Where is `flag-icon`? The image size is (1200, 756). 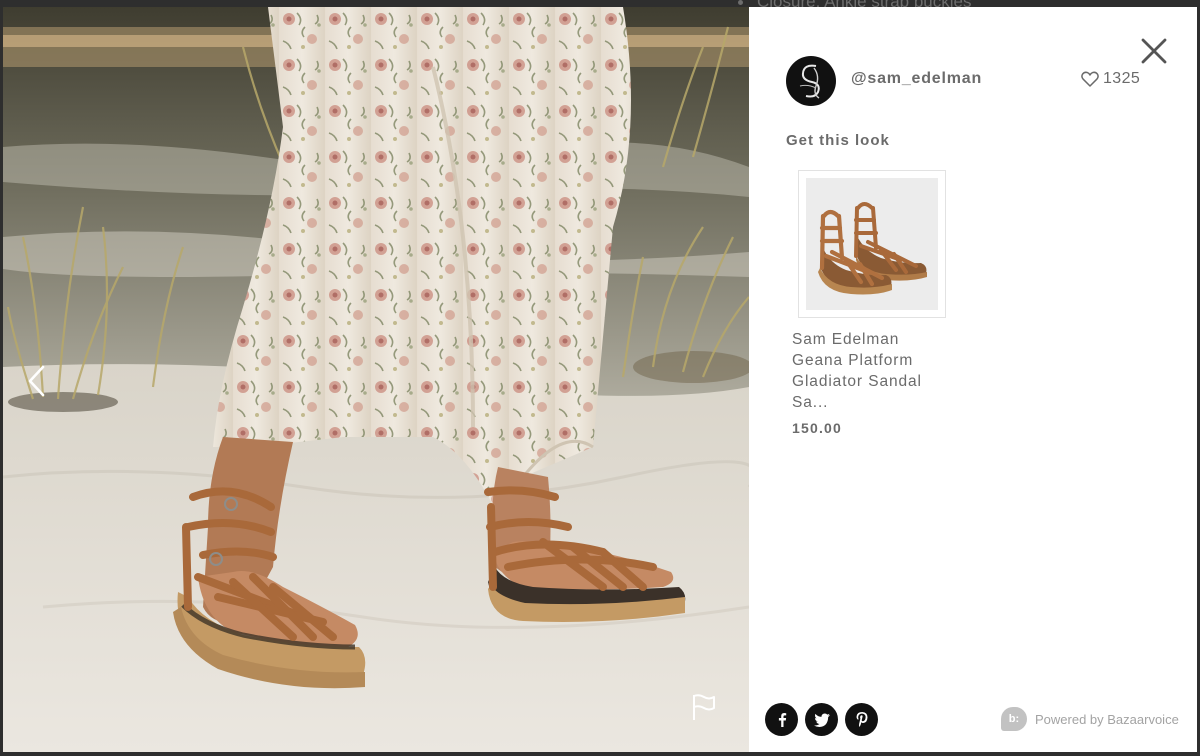 flag-icon is located at coordinates (704, 707).